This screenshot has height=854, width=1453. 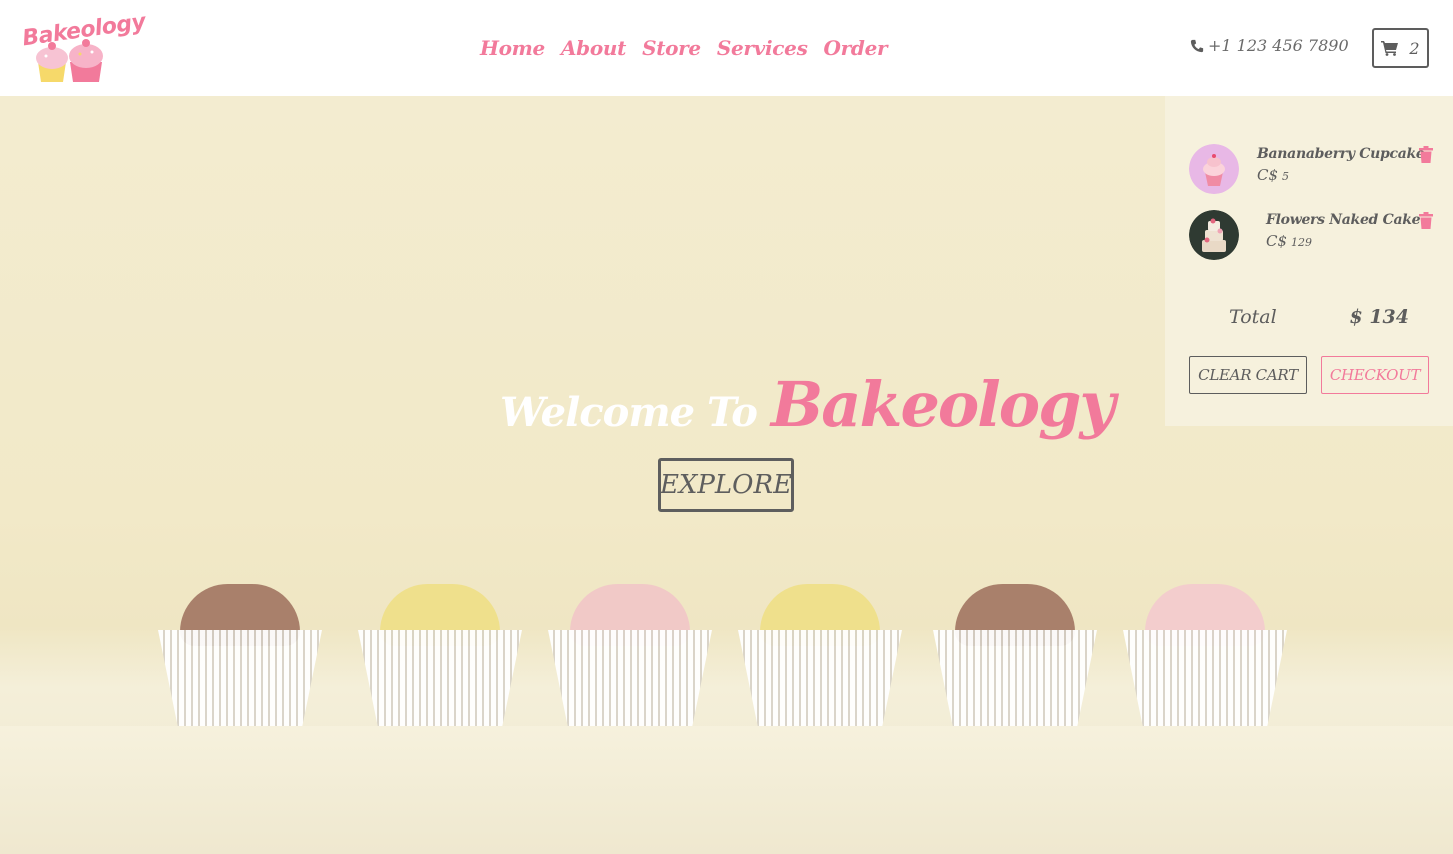 I want to click on cart-item: Flowers Naked Cake C$ 129, so click(x=1311, y=236).